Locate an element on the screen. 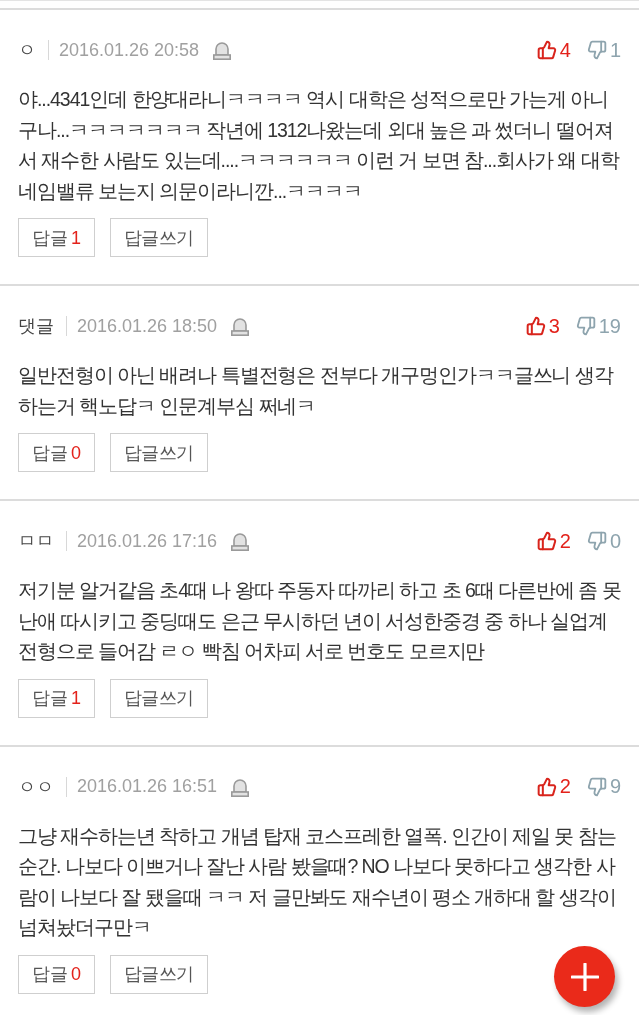 The image size is (639, 1015). author-name: ㅁㅁ is located at coordinates (36, 541).